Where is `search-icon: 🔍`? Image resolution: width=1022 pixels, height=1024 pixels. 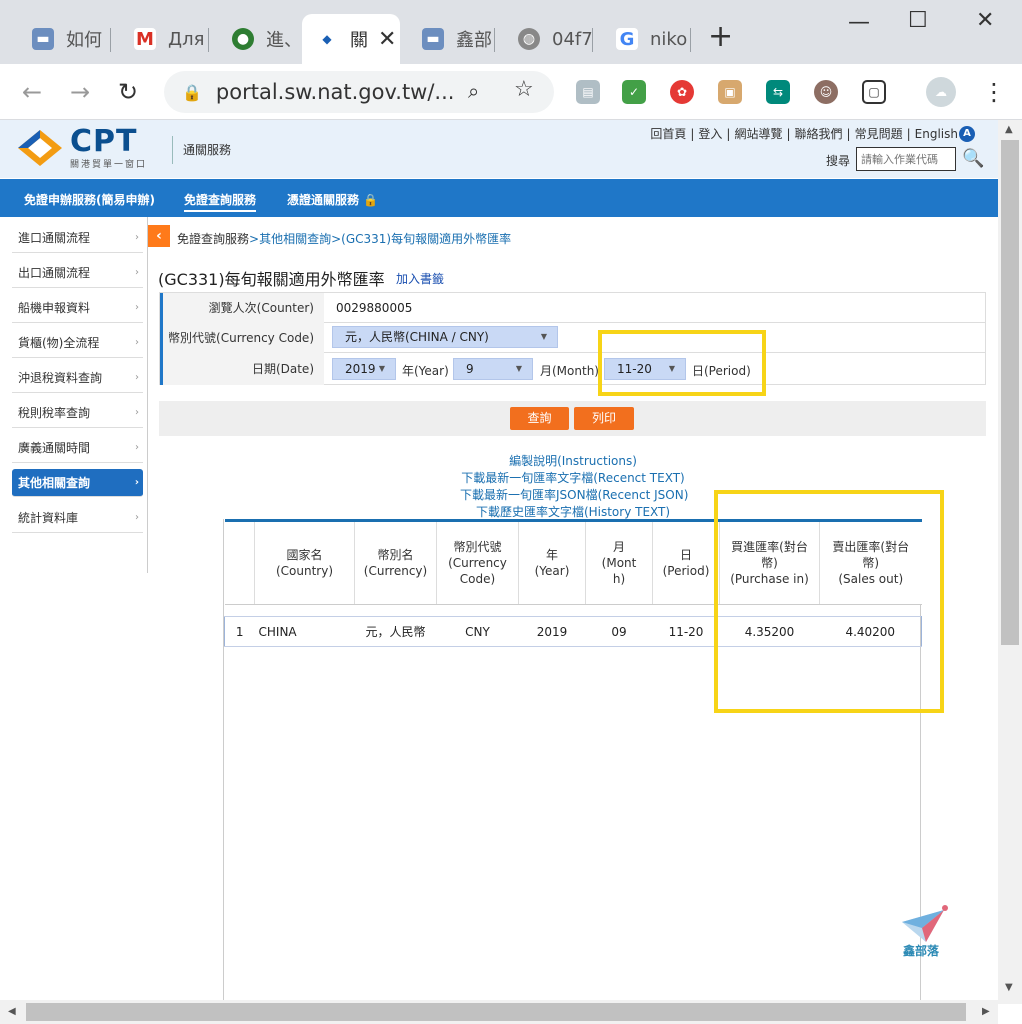 search-icon: 🔍 is located at coordinates (973, 158).